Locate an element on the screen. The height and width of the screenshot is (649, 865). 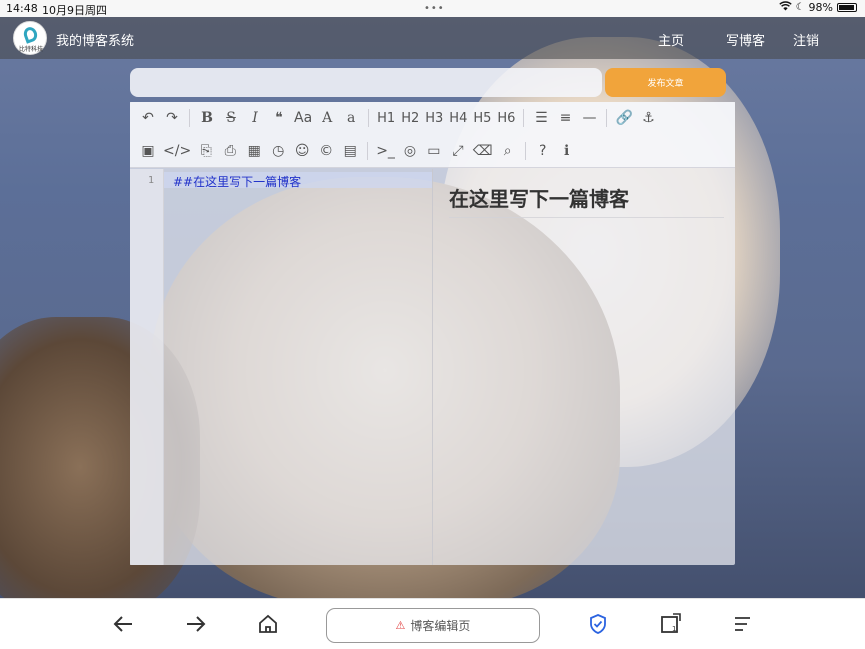
toolbar-row-2: ▣ </> ⎘ ⎙ ▦ ◷ ☺ © ▤ >_ ◎ ▭ ⤢ ⌫ ⌕? ℹ is located at coordinates (357, 151).